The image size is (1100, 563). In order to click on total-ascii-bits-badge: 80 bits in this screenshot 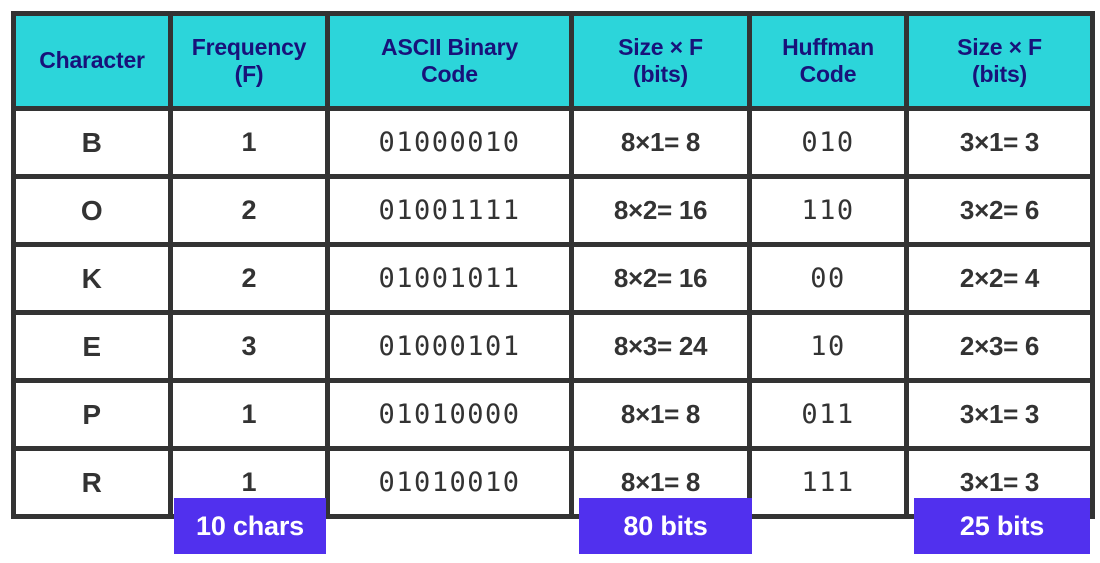, I will do `click(665, 526)`.